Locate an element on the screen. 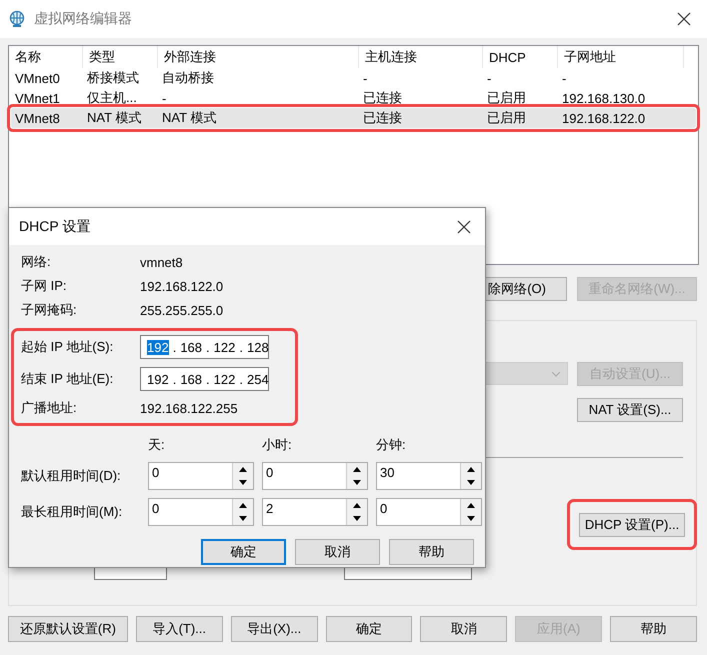  globe-icon is located at coordinates (17, 19).